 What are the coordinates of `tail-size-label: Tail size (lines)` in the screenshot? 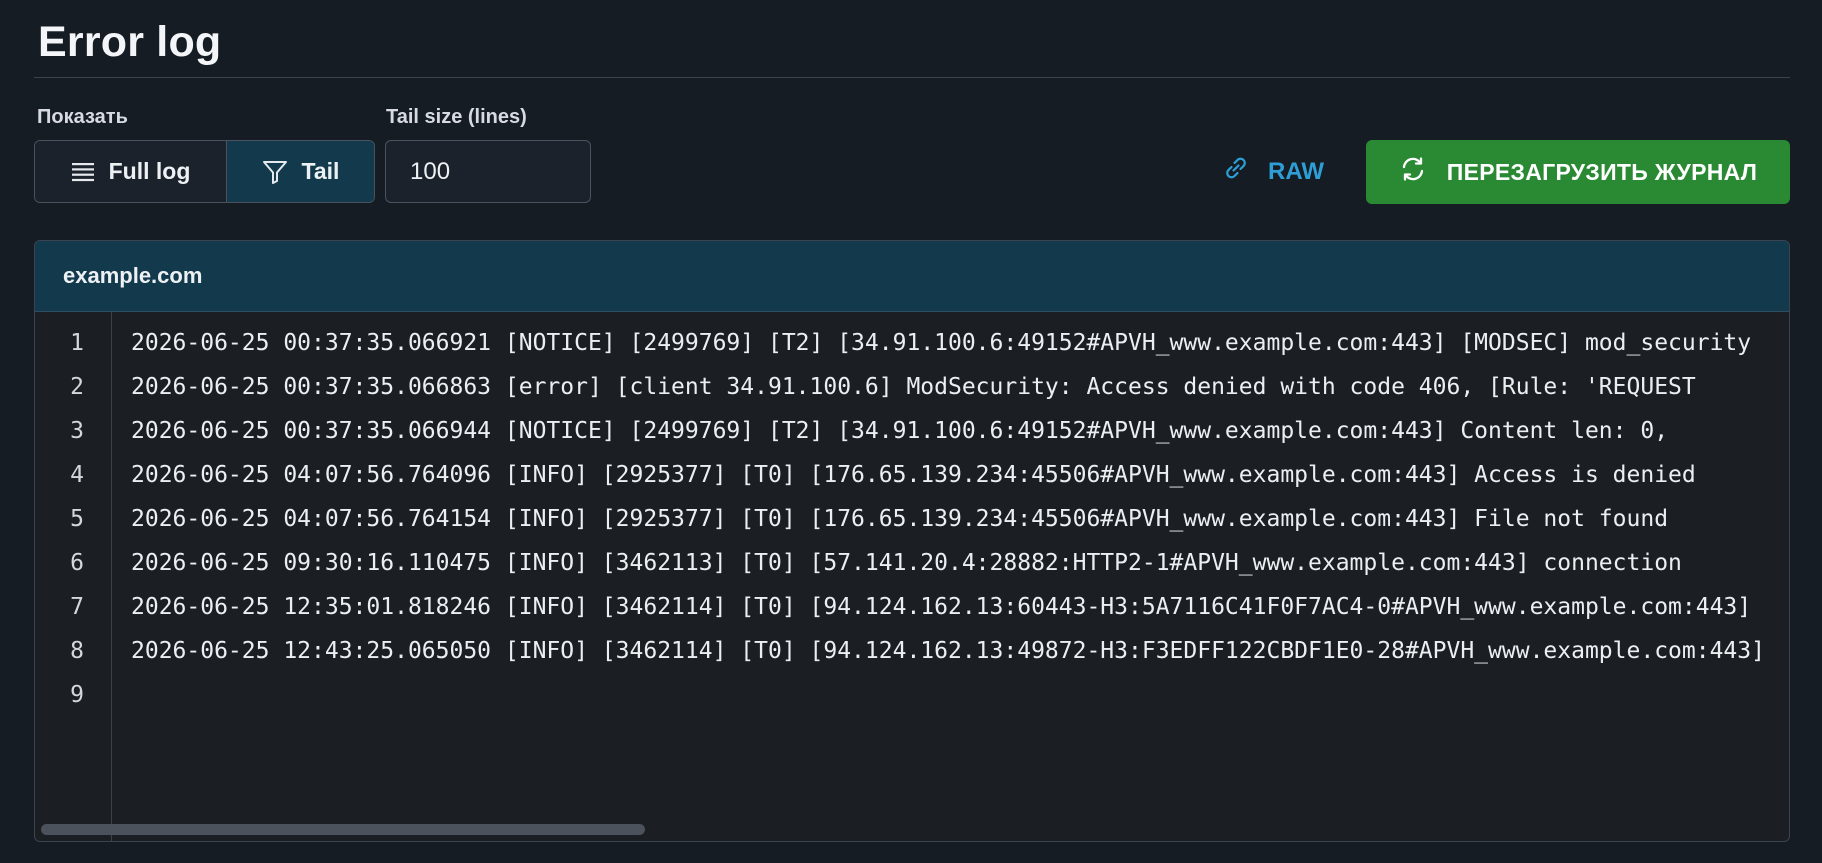 It's located at (456, 117).